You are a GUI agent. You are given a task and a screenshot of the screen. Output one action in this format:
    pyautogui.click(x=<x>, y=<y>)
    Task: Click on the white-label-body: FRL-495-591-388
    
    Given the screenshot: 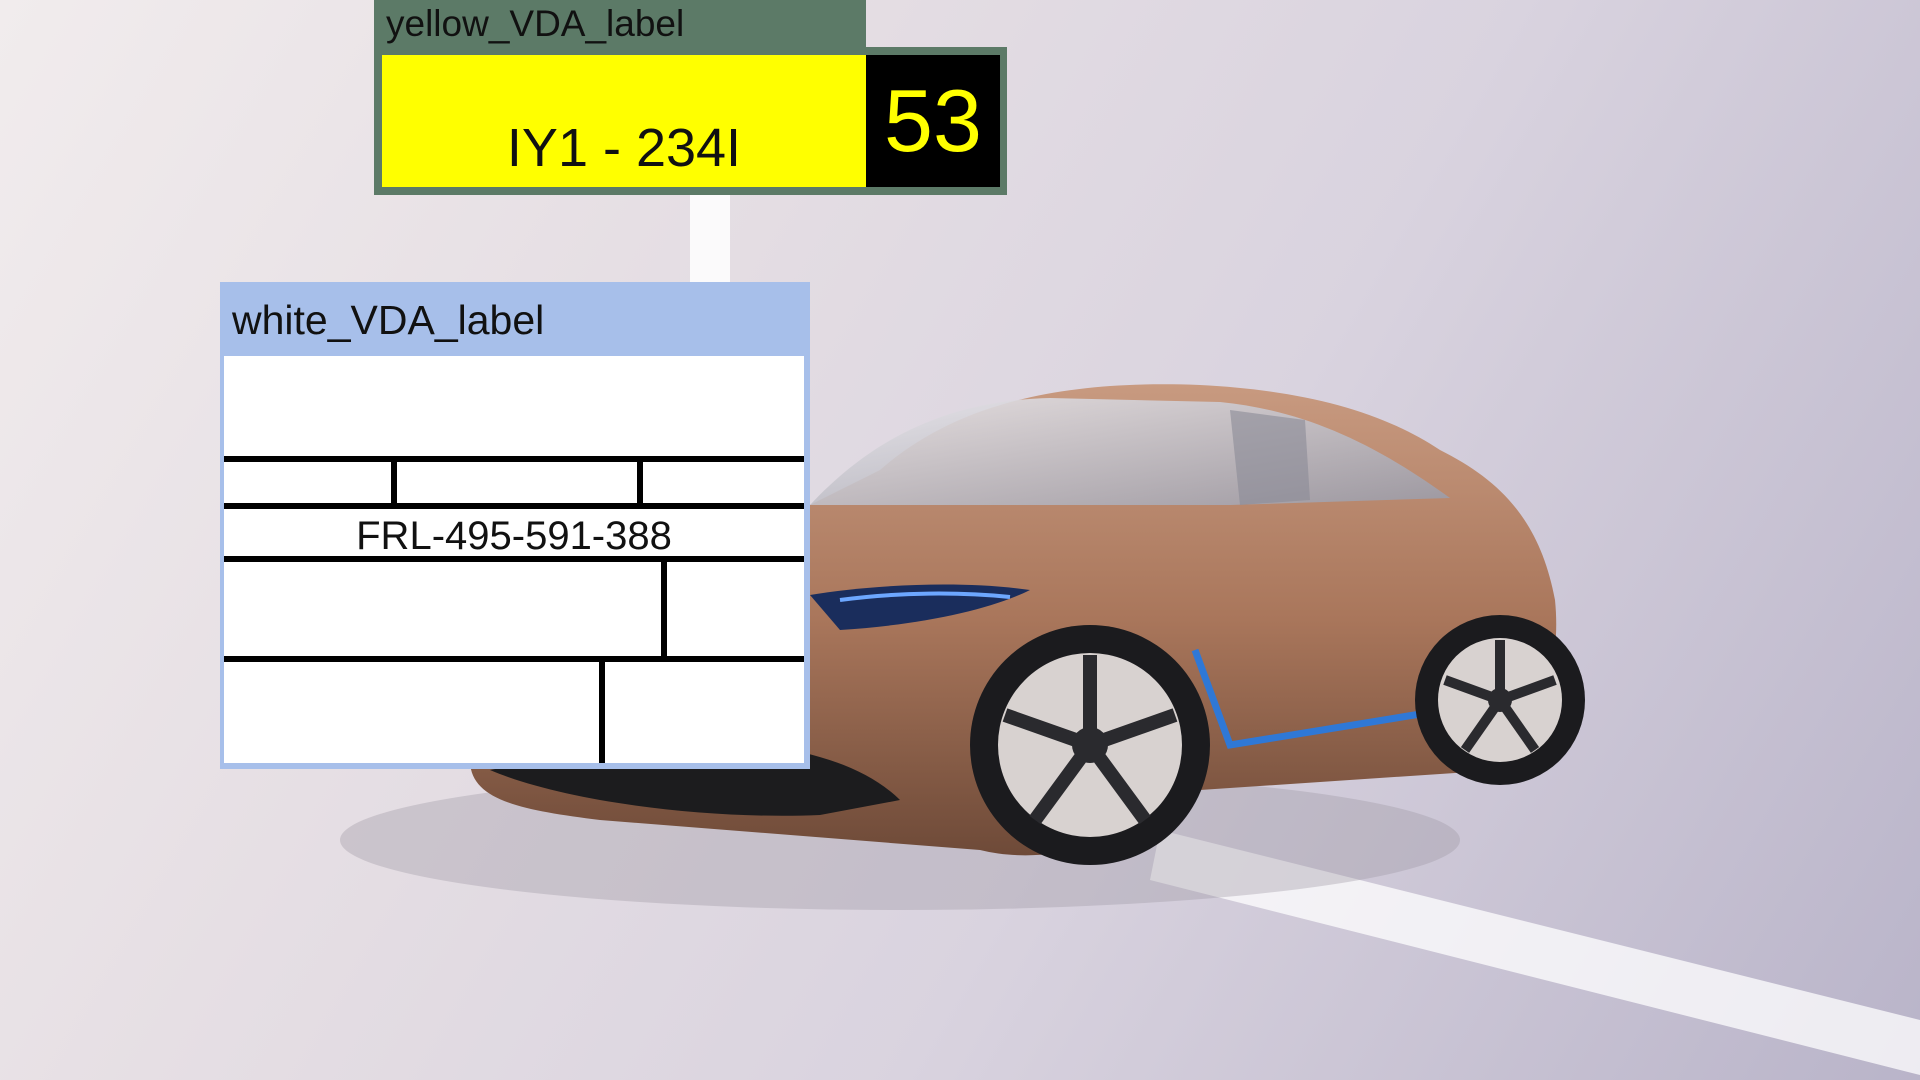 What is the action you would take?
    pyautogui.click(x=515, y=560)
    